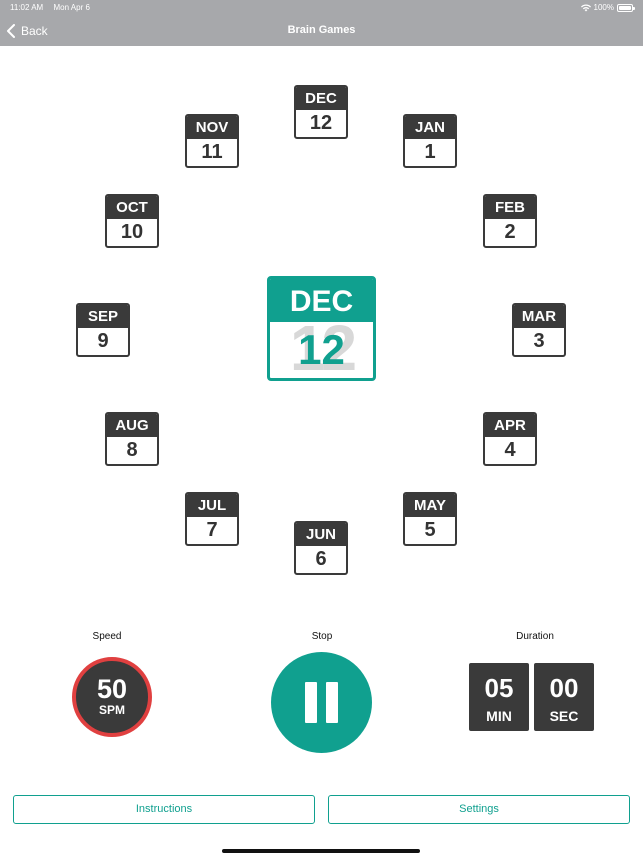  What do you see at coordinates (103, 316) in the screenshot?
I see `calendar-month: SEP` at bounding box center [103, 316].